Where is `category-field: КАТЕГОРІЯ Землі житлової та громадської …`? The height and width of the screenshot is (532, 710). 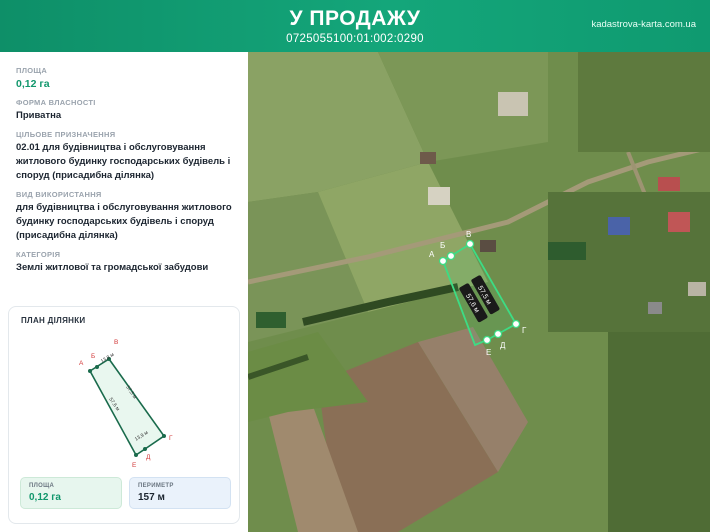
category-field: КАТЕГОРІЯ Землі житлової та громадської … is located at coordinates (132, 262).